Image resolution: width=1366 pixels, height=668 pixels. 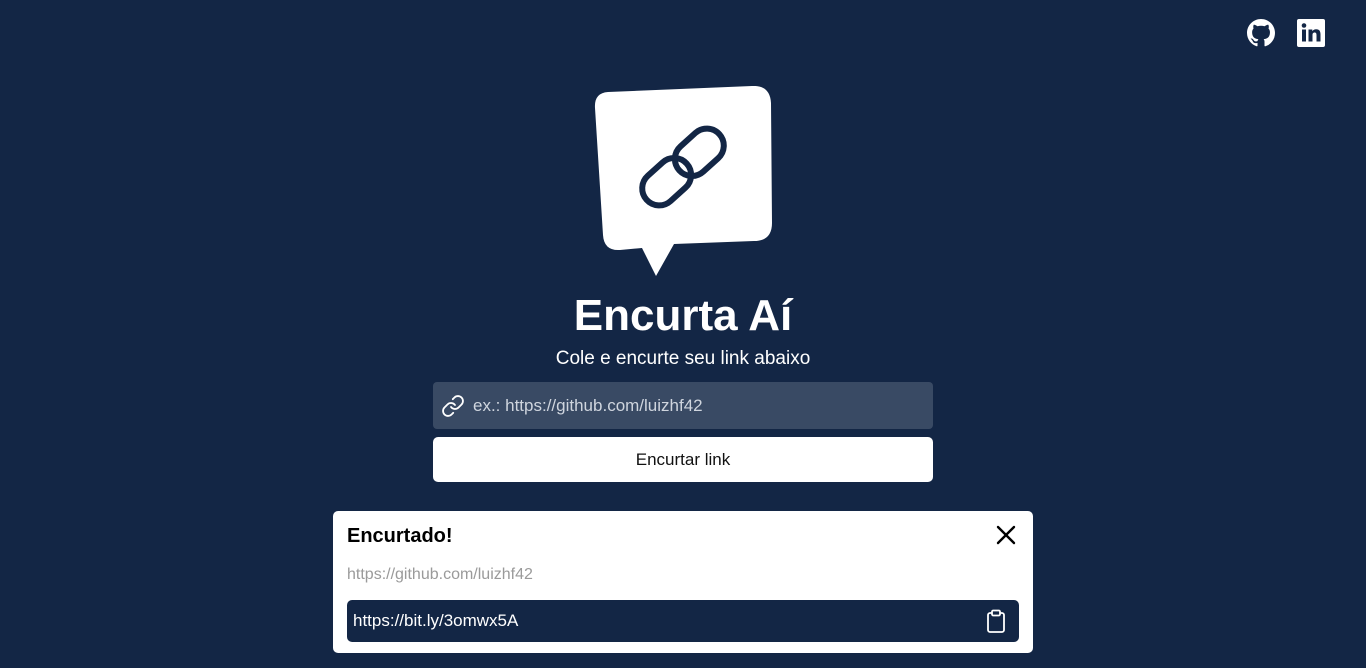 What do you see at coordinates (683, 358) in the screenshot?
I see `page-subtitle: Cole e encurte seu link abaixo` at bounding box center [683, 358].